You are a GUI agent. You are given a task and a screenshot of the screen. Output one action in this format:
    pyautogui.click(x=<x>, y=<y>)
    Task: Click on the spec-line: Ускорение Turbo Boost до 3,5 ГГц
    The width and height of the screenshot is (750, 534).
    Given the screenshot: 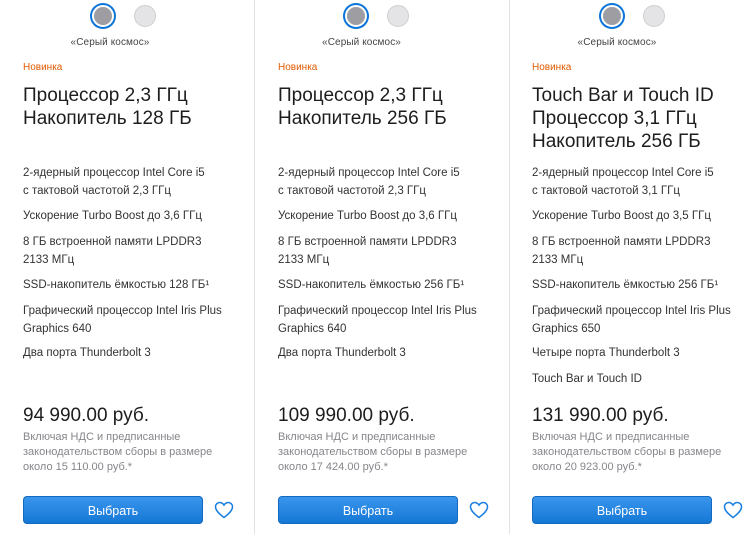 What is the action you would take?
    pyautogui.click(x=621, y=216)
    